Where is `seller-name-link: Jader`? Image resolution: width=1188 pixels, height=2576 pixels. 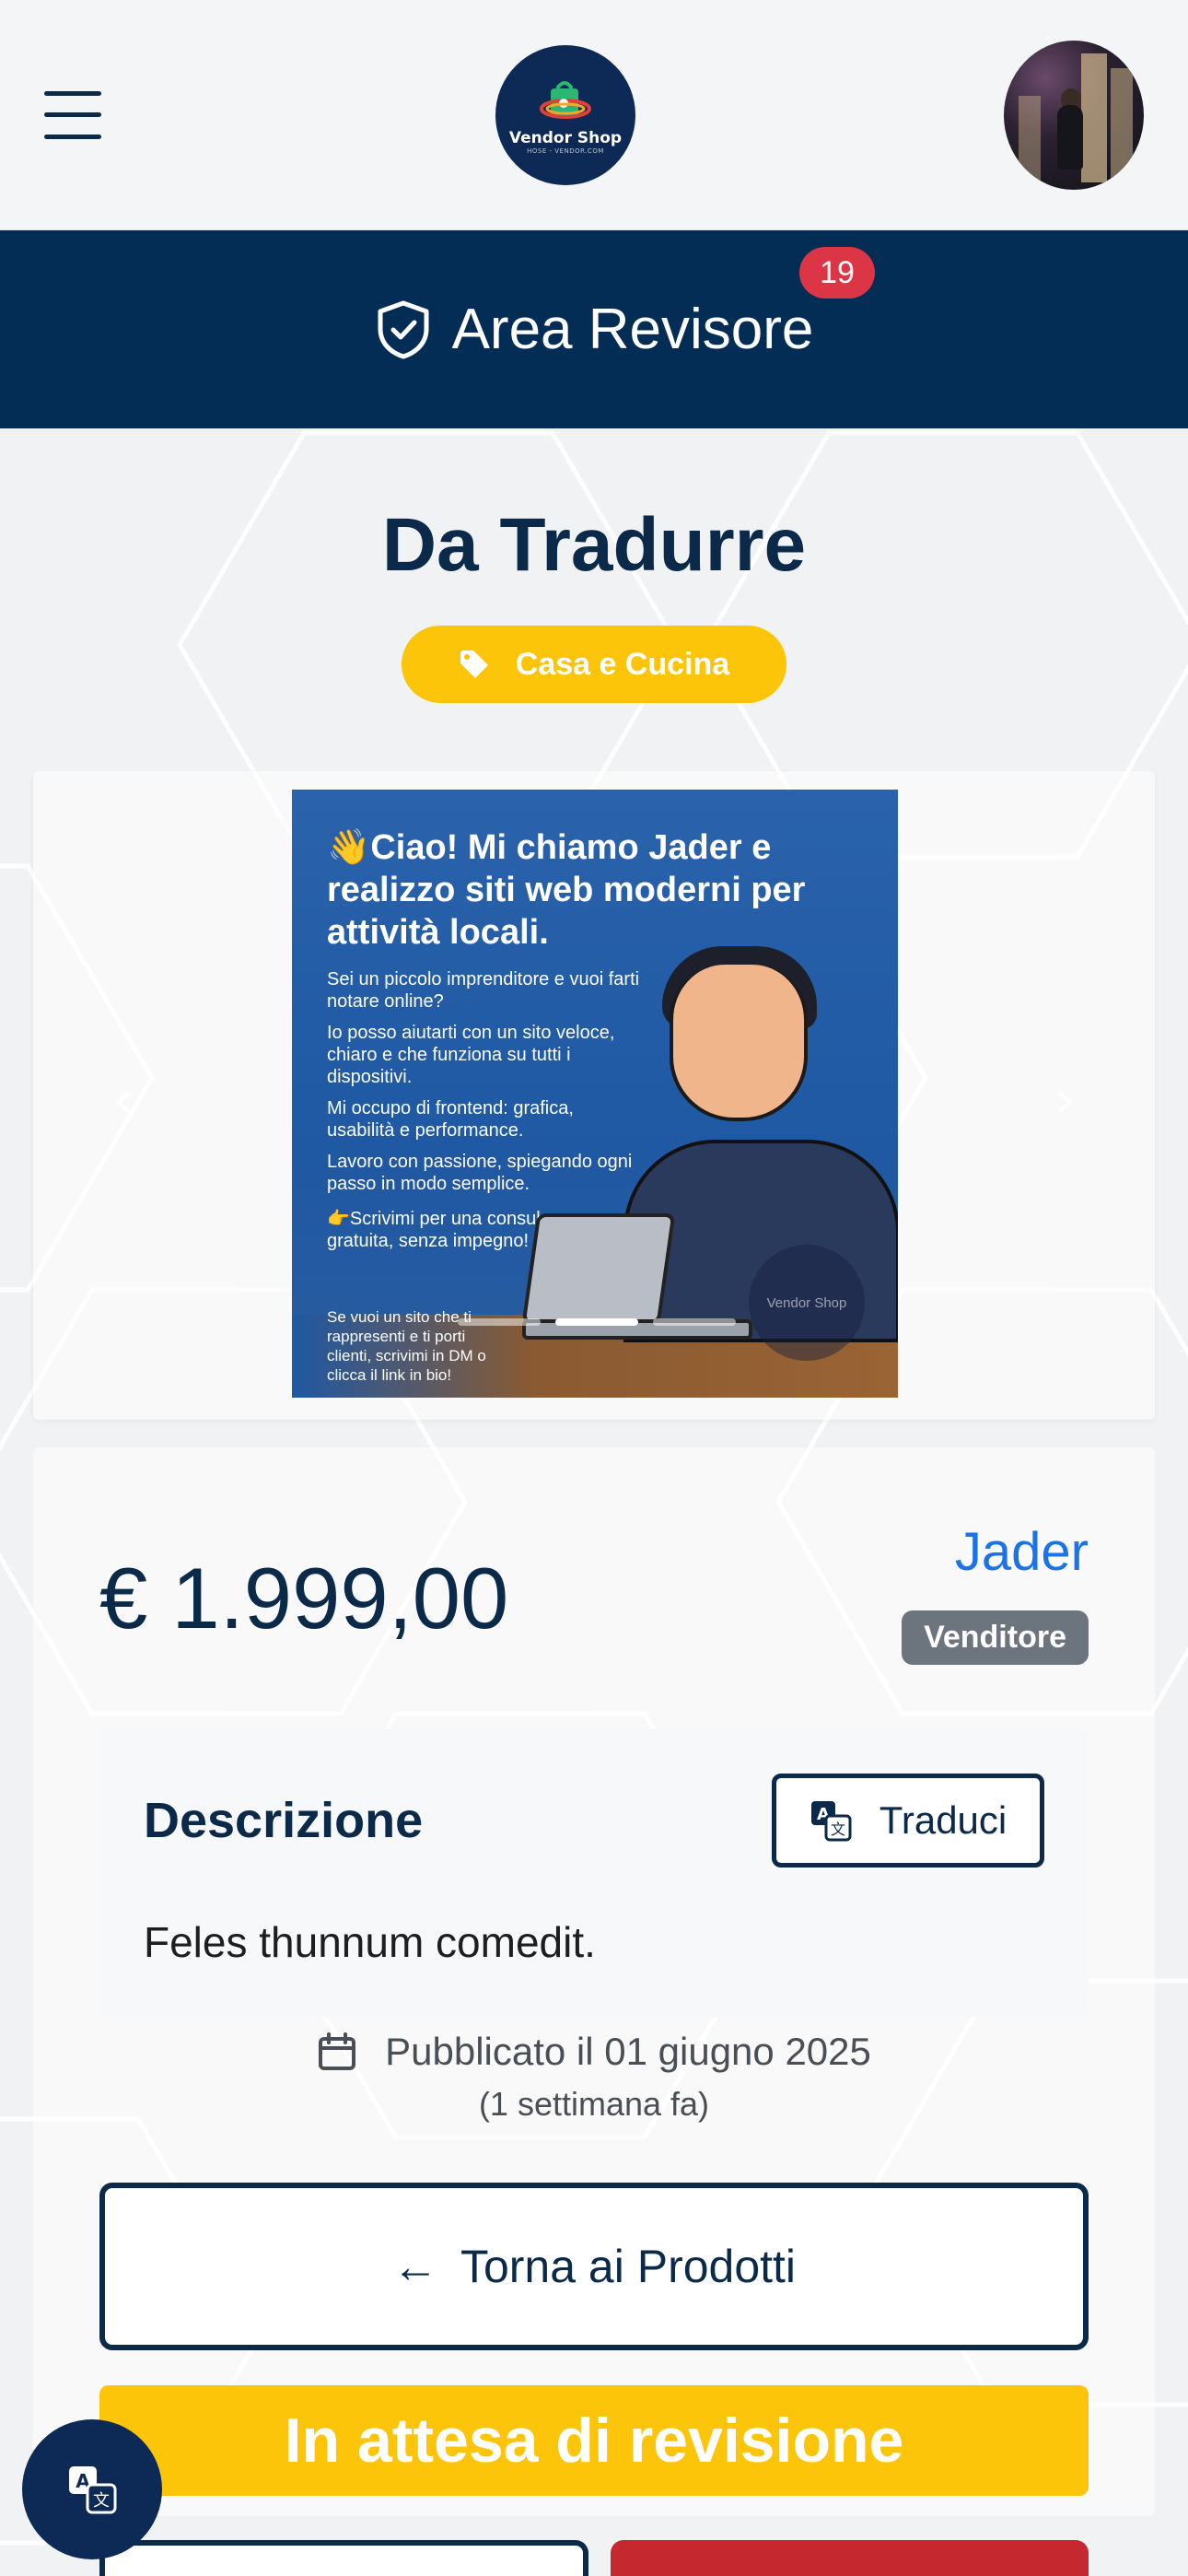 seller-name-link: Jader is located at coordinates (995, 1552).